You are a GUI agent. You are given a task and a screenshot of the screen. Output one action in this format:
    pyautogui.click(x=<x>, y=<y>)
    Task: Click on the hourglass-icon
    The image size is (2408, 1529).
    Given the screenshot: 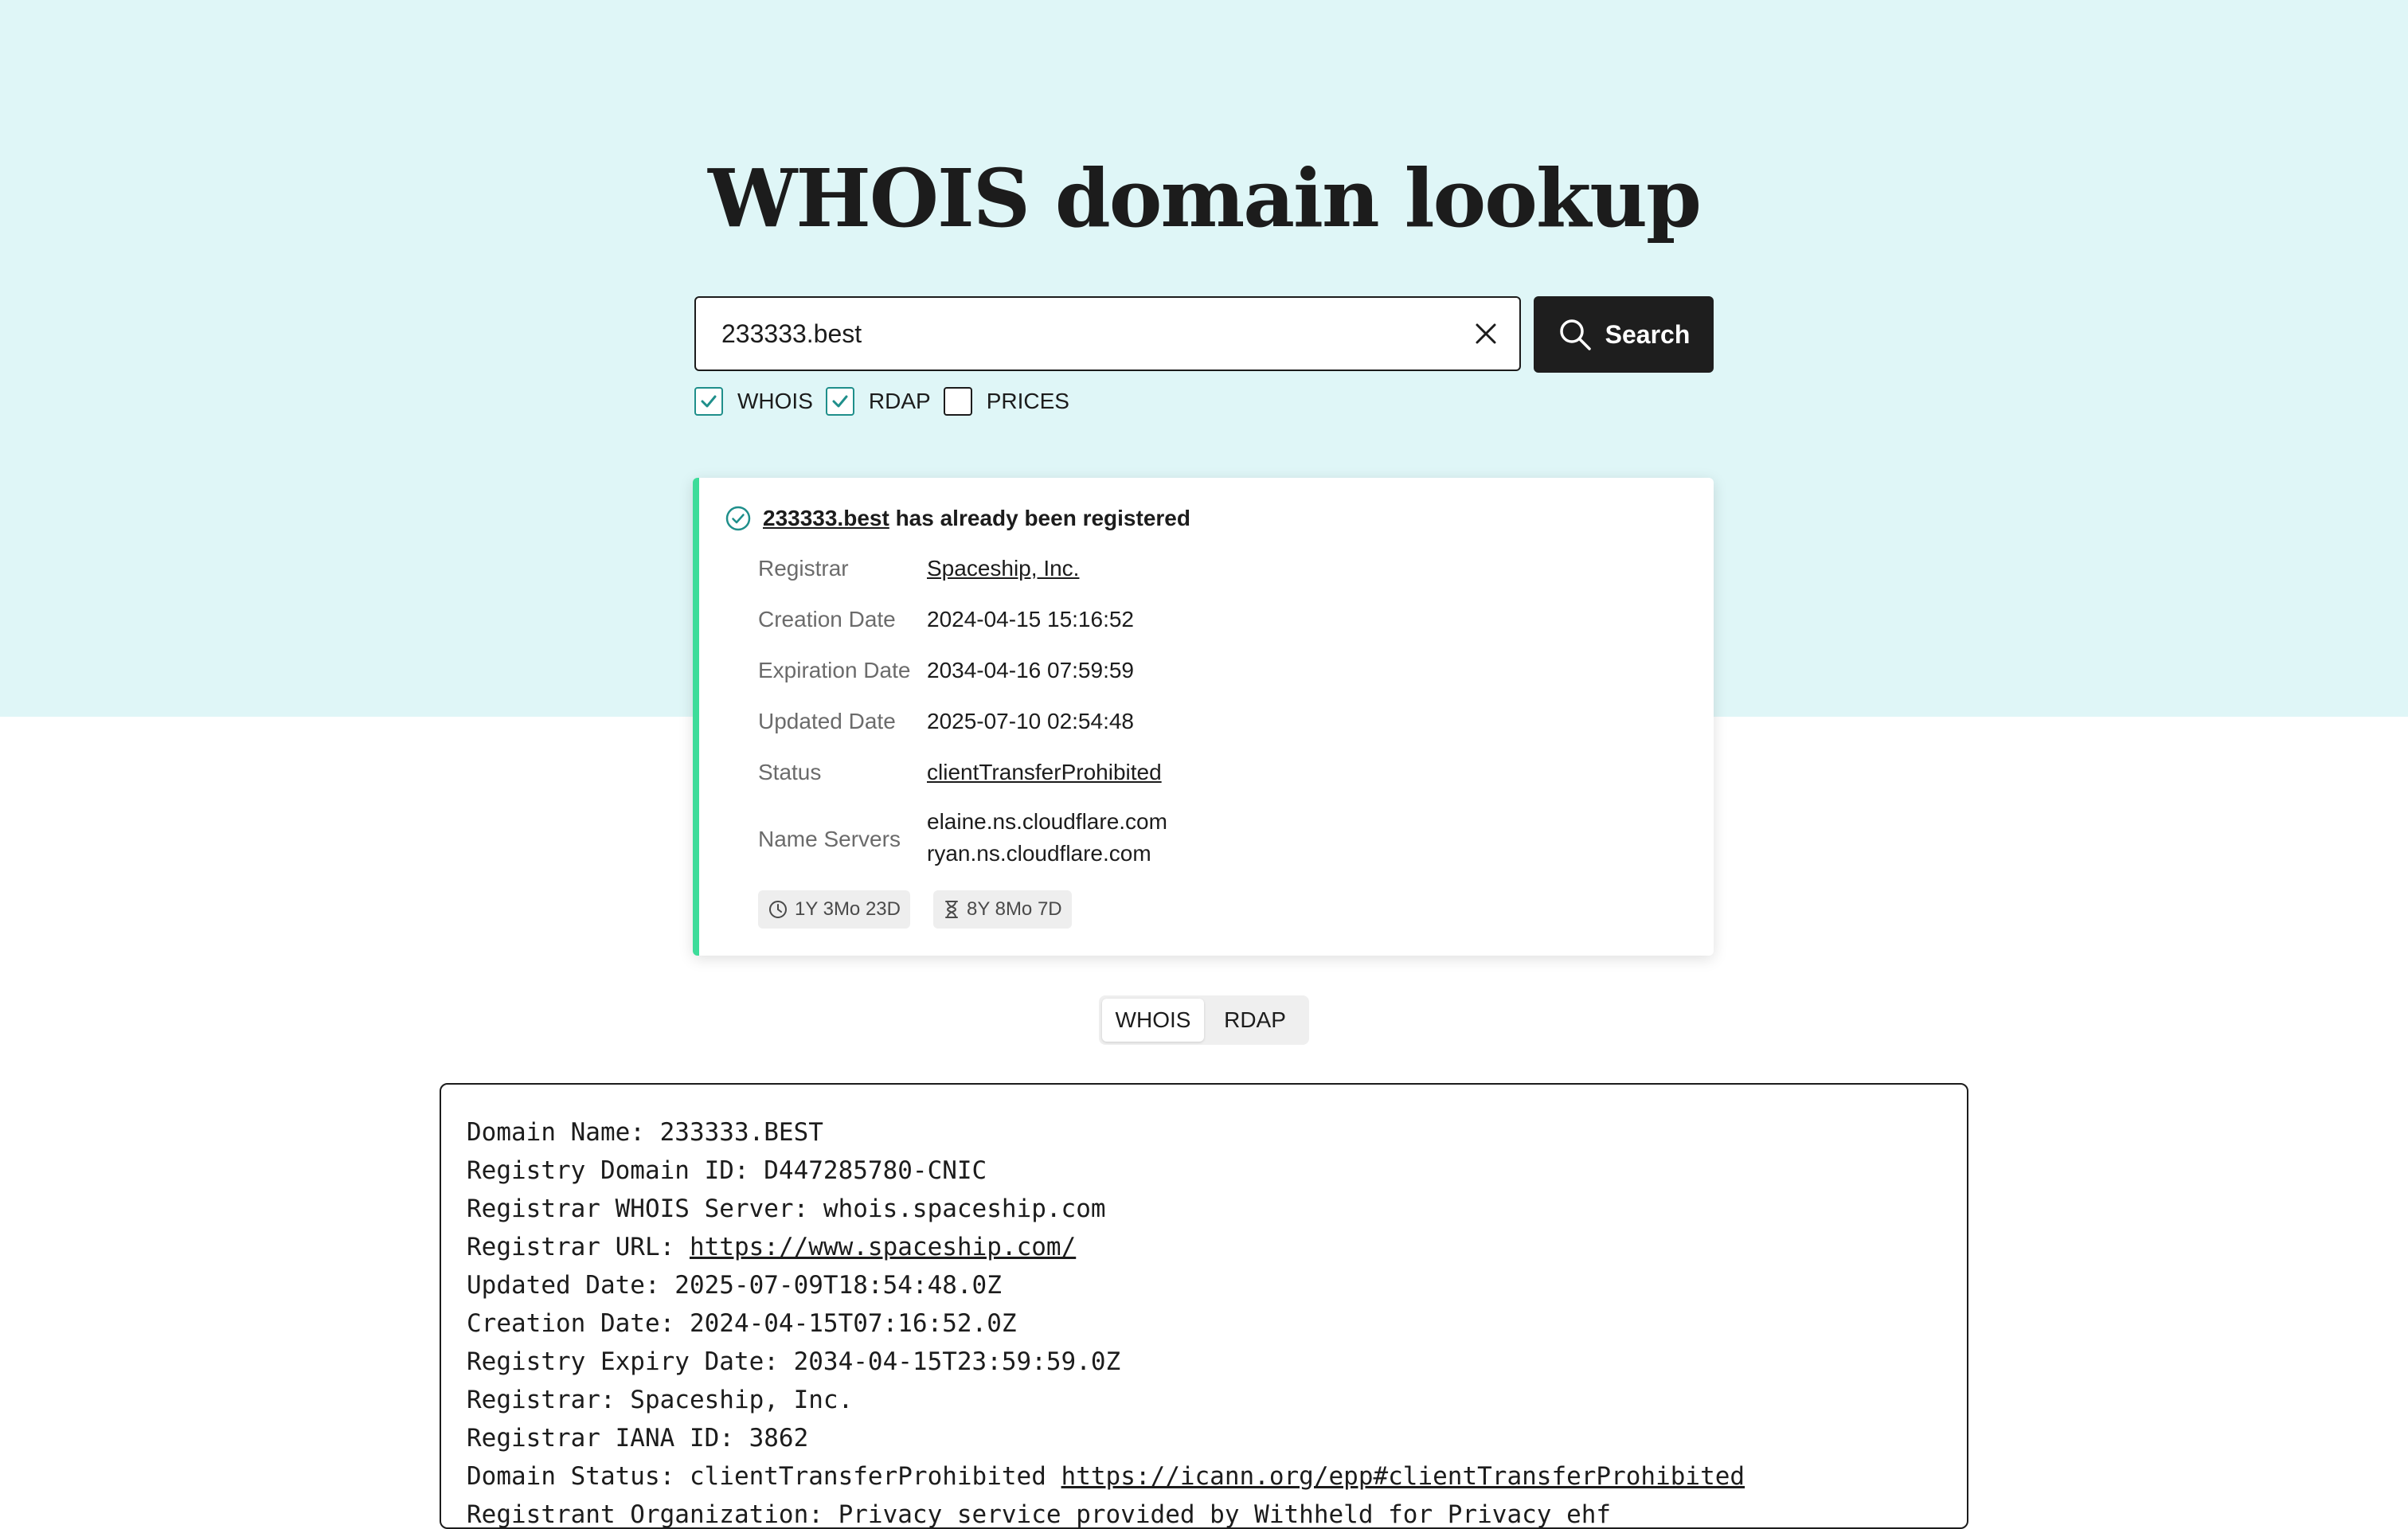 What is the action you would take?
    pyautogui.click(x=951, y=909)
    